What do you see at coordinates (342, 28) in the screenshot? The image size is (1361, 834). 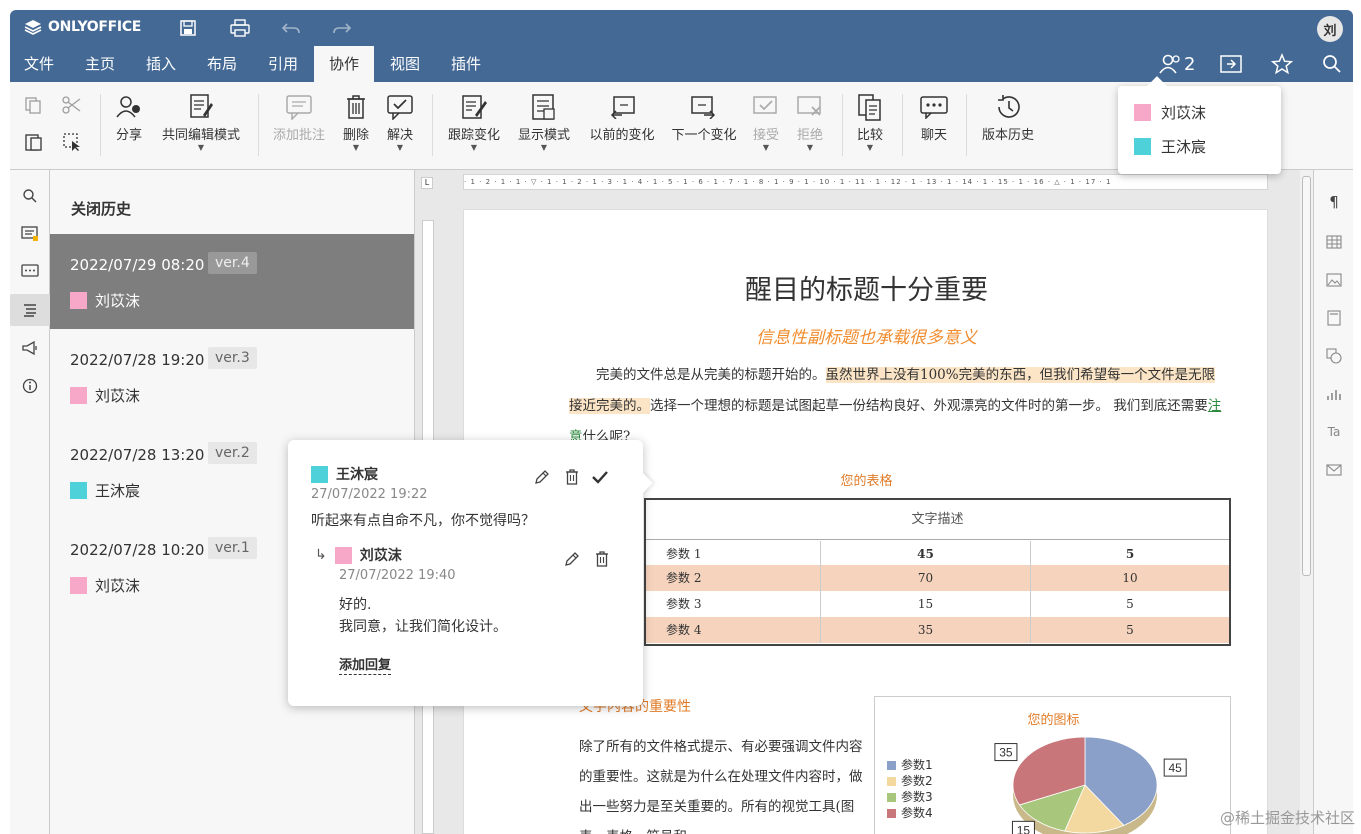 I see `redo-icon` at bounding box center [342, 28].